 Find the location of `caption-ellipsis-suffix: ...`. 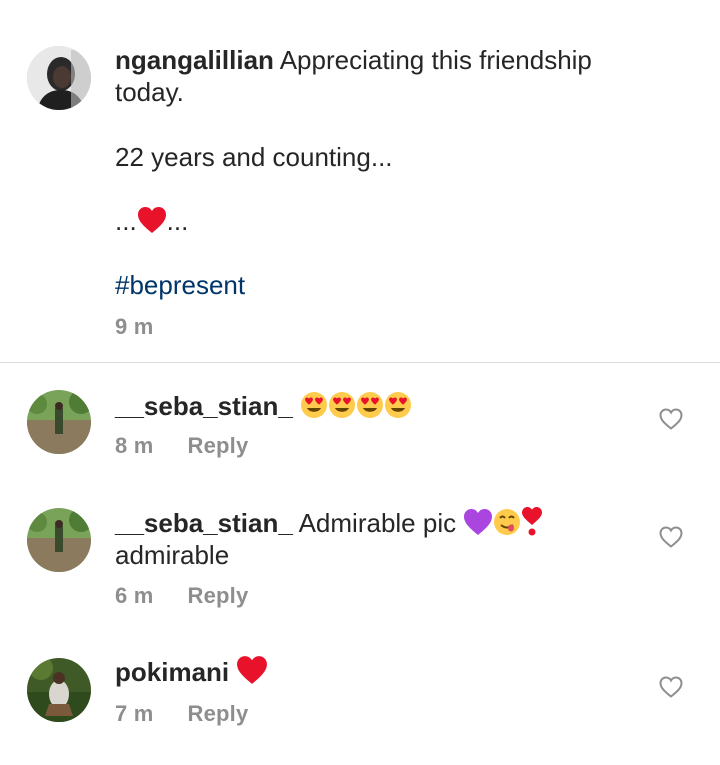

caption-ellipsis-suffix: ... is located at coordinates (177, 221).